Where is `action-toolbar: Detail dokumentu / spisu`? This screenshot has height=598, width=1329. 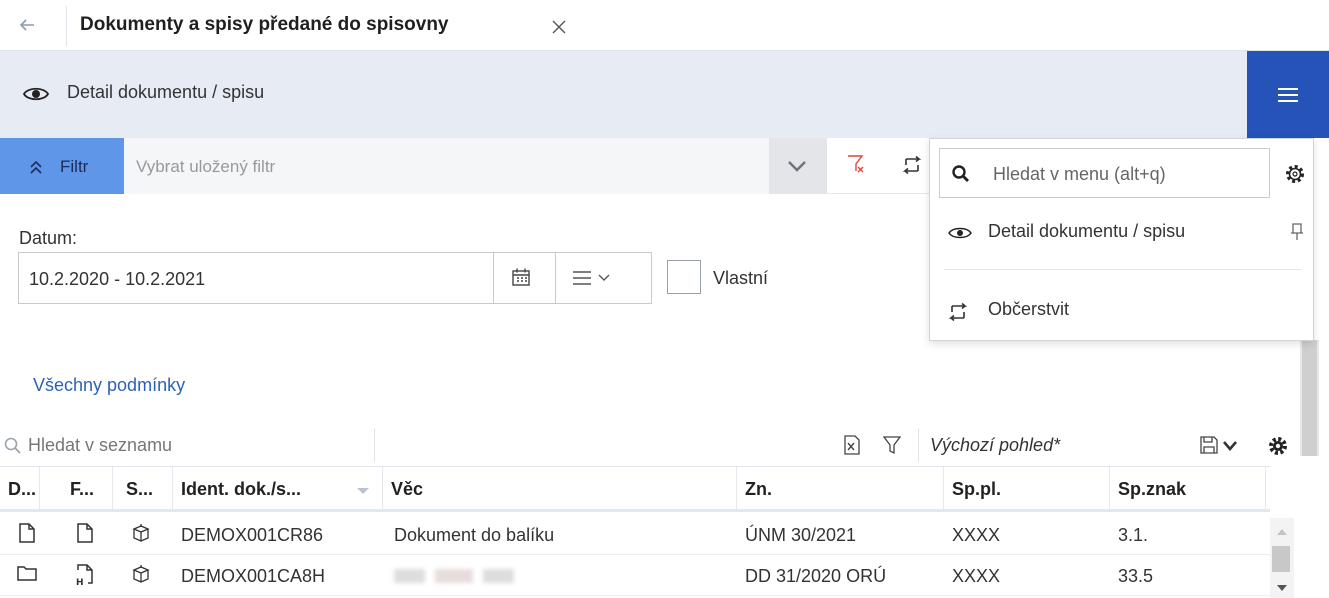 action-toolbar: Detail dokumentu / spisu is located at coordinates (664, 94).